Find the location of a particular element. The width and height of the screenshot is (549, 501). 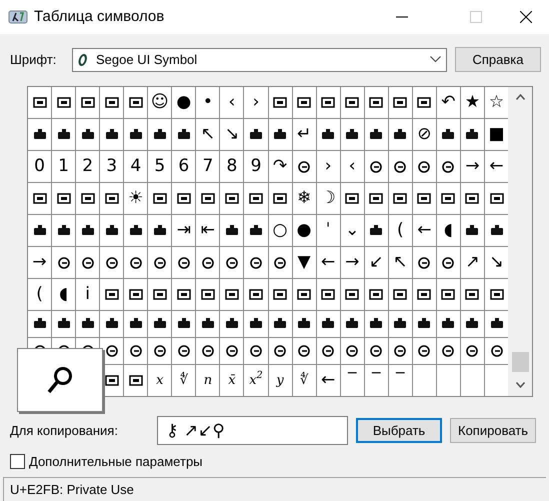

character-cell: x̄ is located at coordinates (232, 380).